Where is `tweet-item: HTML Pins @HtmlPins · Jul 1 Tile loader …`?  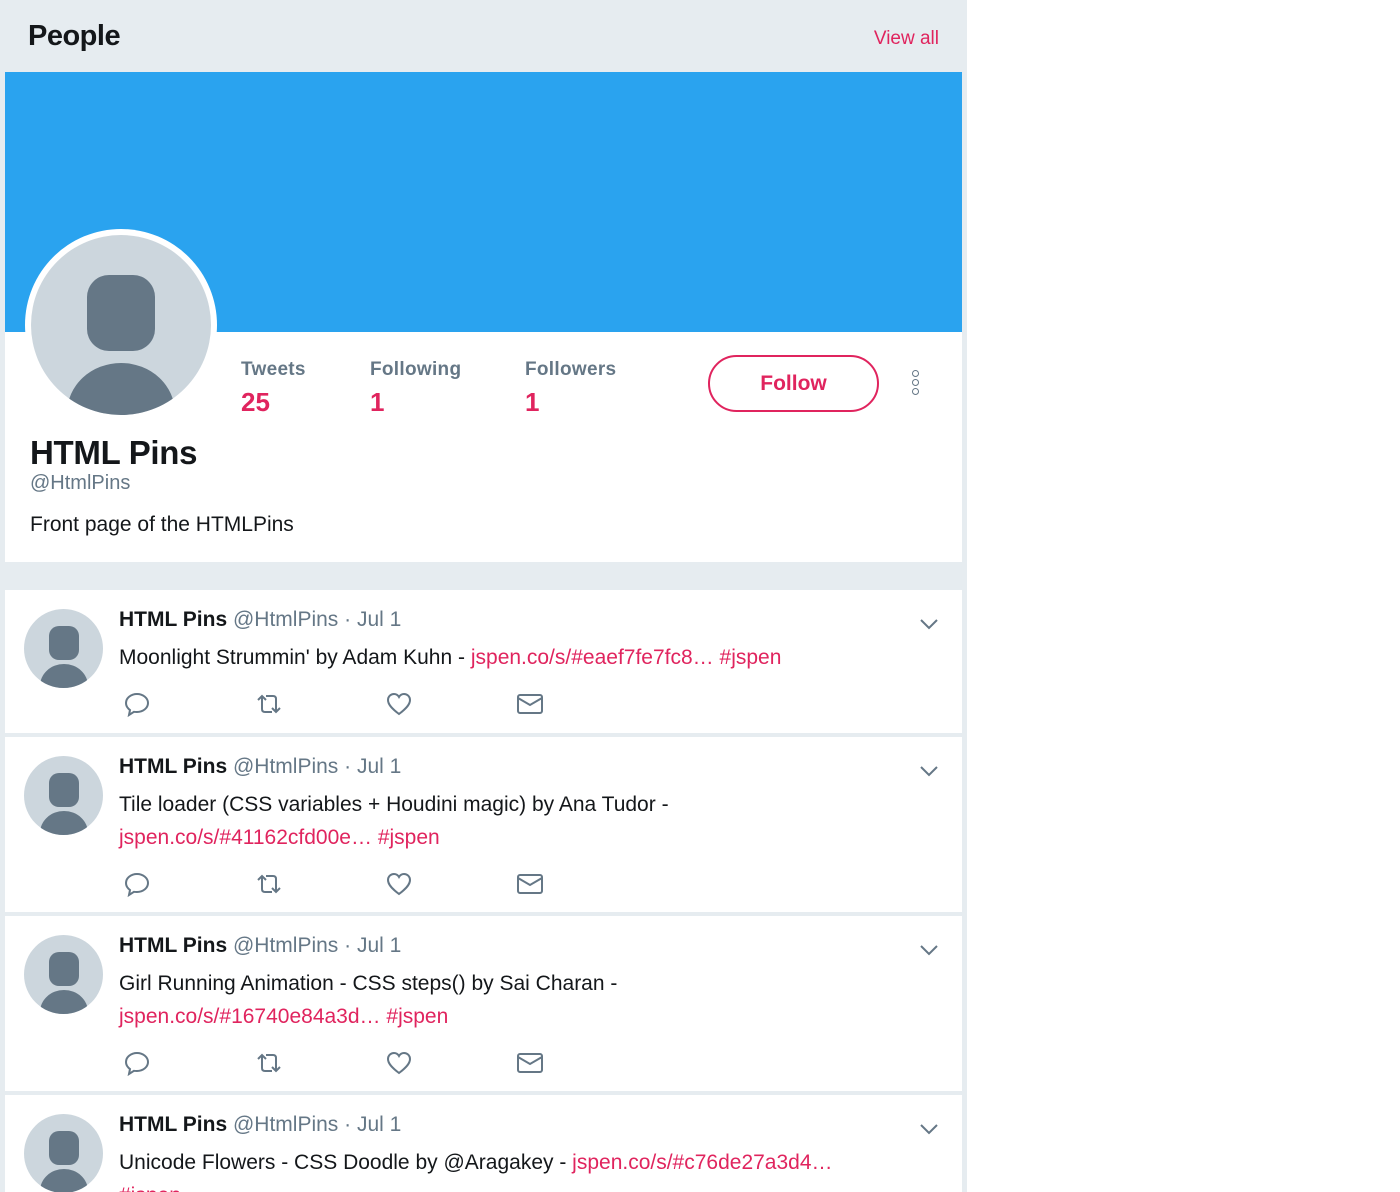
tweet-item: HTML Pins @HtmlPins · Jul 1 Tile loader … is located at coordinates (483, 824).